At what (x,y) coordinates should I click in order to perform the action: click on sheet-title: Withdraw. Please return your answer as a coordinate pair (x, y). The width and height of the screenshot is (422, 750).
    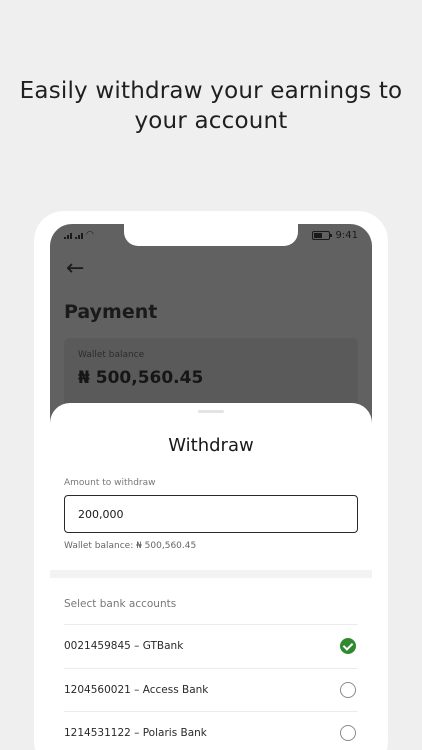
    Looking at the image, I should click on (211, 445).